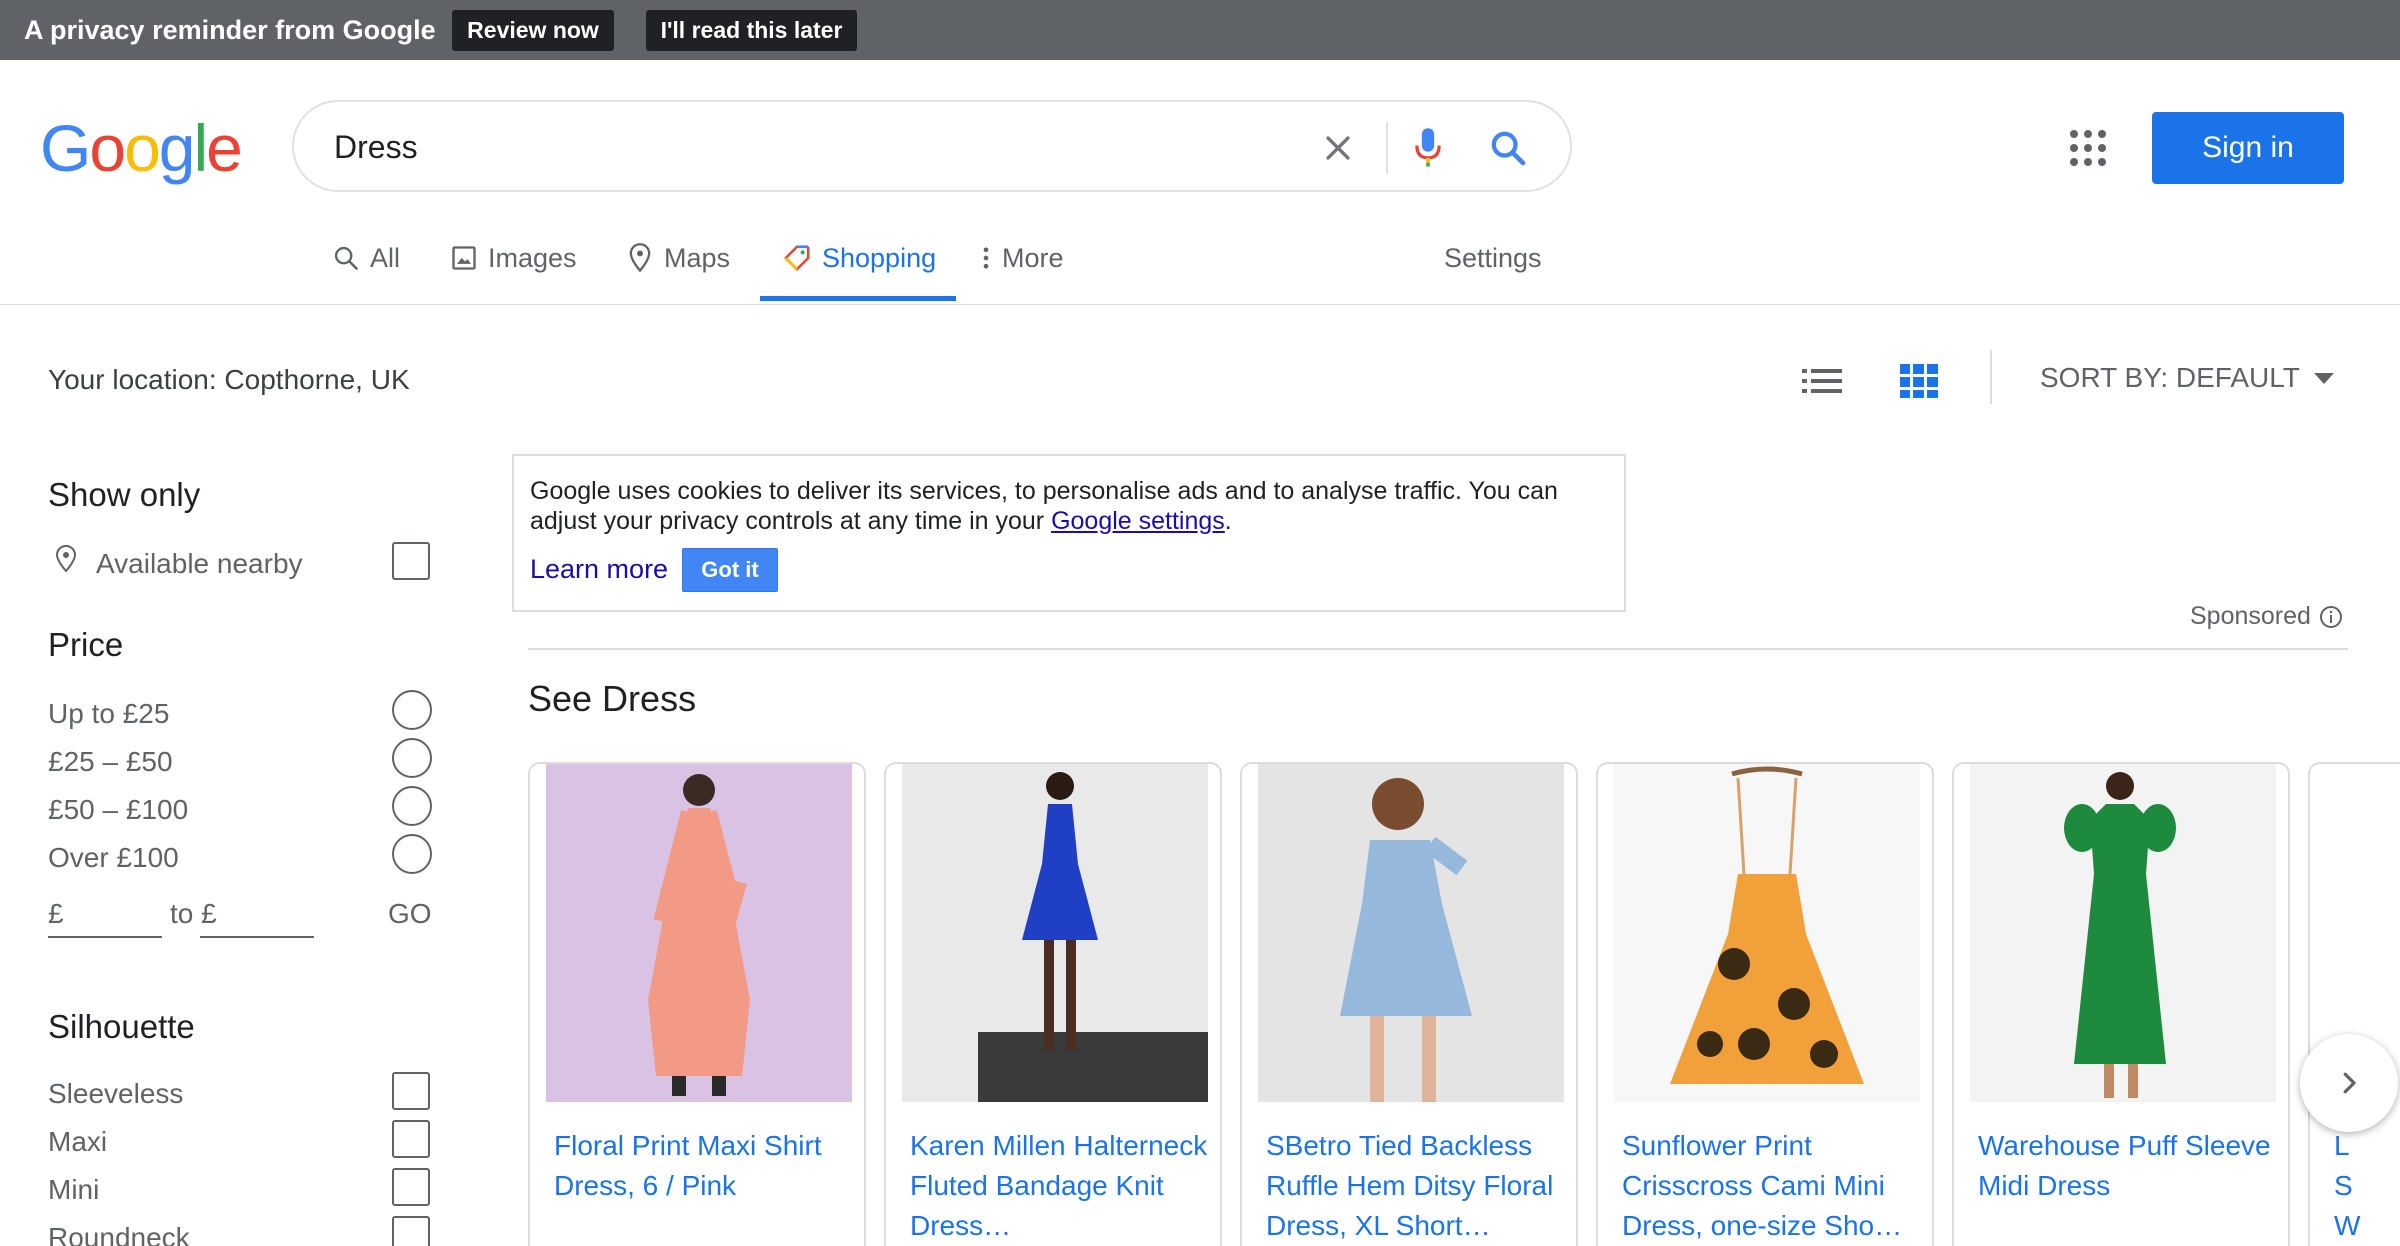 The image size is (2400, 1246). I want to click on search-box, so click(932, 146).